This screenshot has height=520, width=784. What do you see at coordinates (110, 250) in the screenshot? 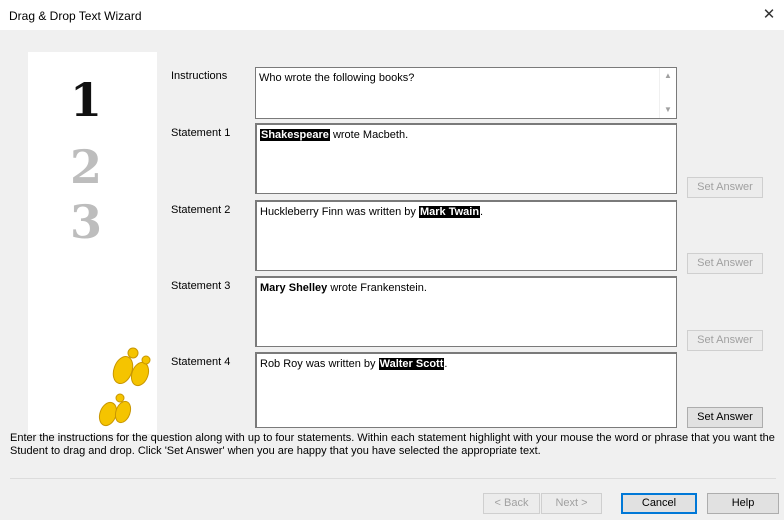
I see `wizard-art-svg: 1 2 3` at bounding box center [110, 250].